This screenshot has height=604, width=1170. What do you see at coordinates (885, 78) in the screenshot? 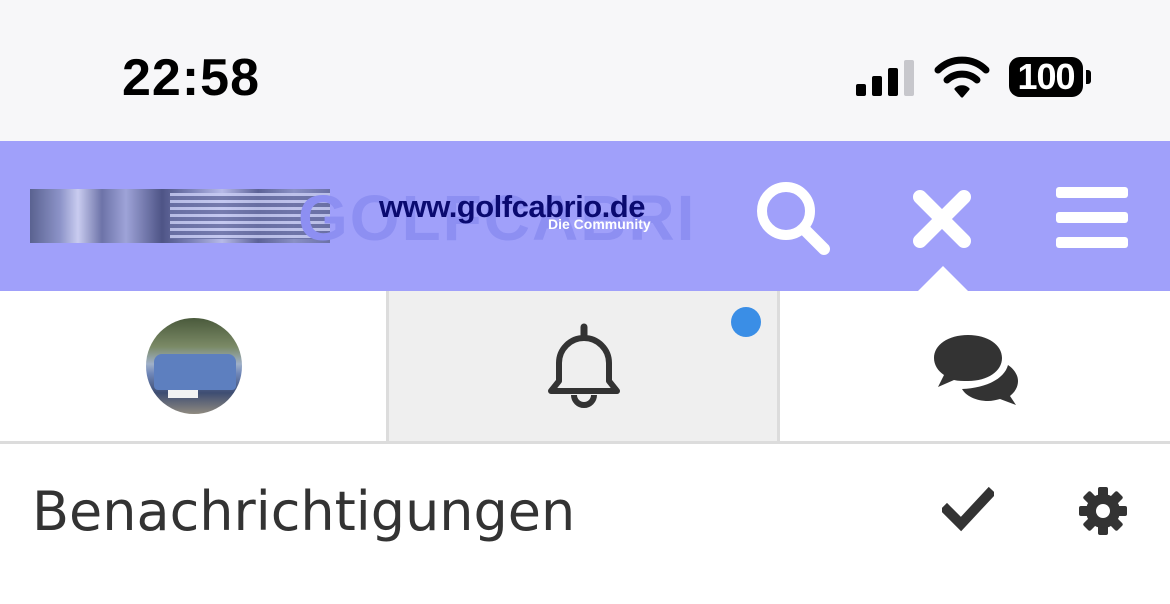
I see `signal-icon` at bounding box center [885, 78].